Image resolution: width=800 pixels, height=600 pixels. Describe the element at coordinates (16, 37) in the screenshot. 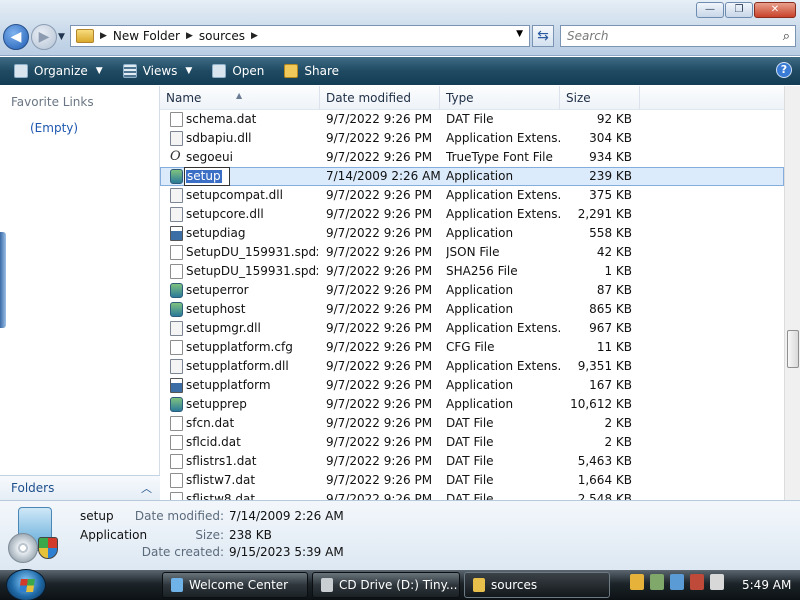

I see `back-button: ◀` at that location.